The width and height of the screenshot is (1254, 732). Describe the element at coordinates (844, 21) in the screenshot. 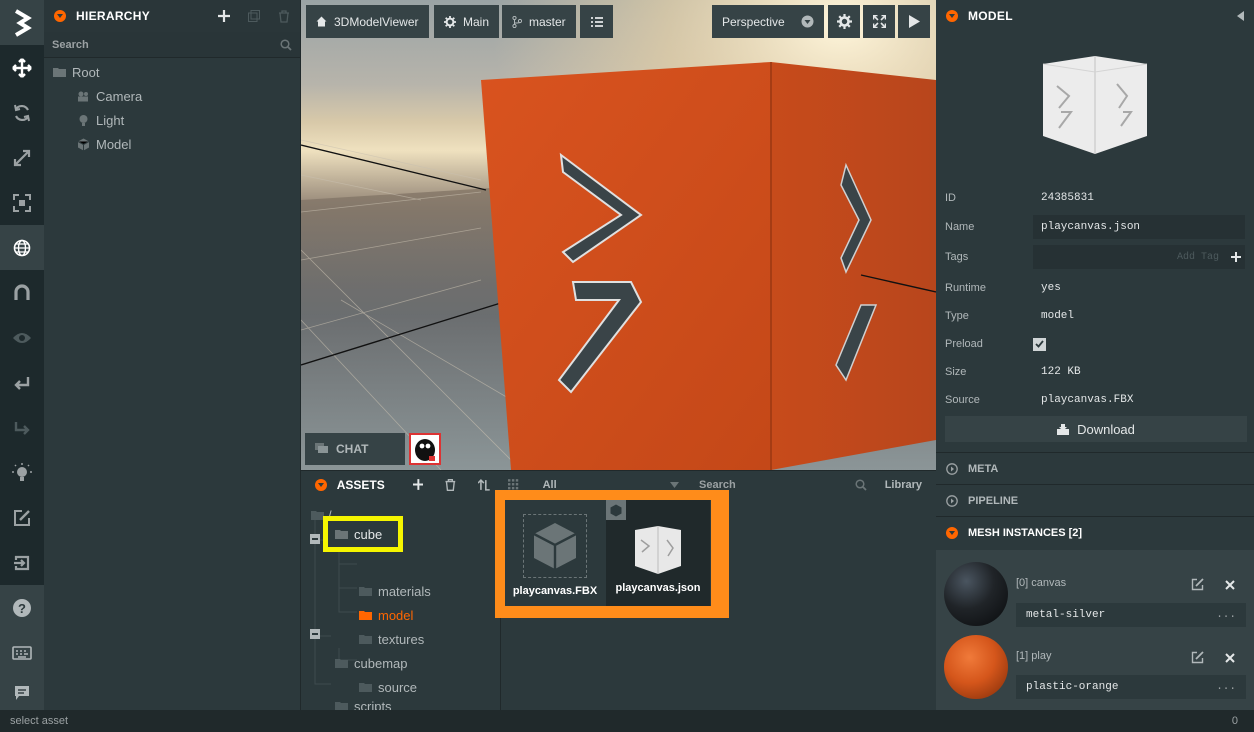

I see `settings-button` at that location.